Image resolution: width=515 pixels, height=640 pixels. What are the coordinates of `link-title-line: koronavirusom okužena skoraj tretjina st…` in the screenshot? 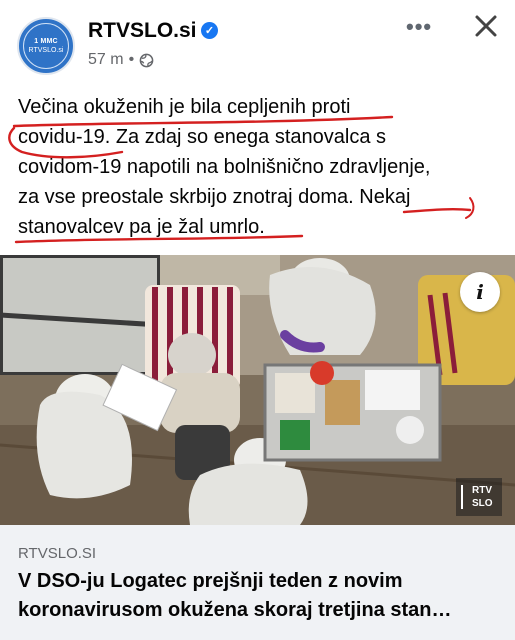 It's located at (235, 610).